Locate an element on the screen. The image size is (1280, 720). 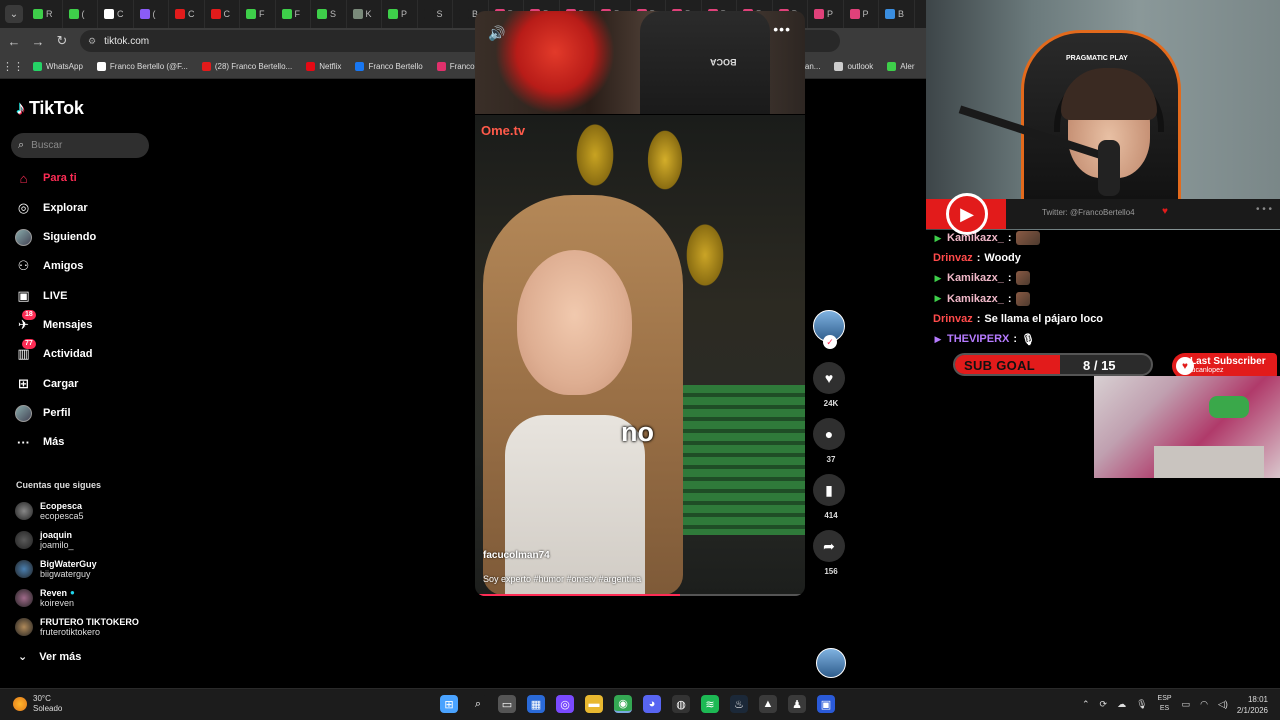
microphone-icon: 🎙 is located at coordinates (1141, 704).